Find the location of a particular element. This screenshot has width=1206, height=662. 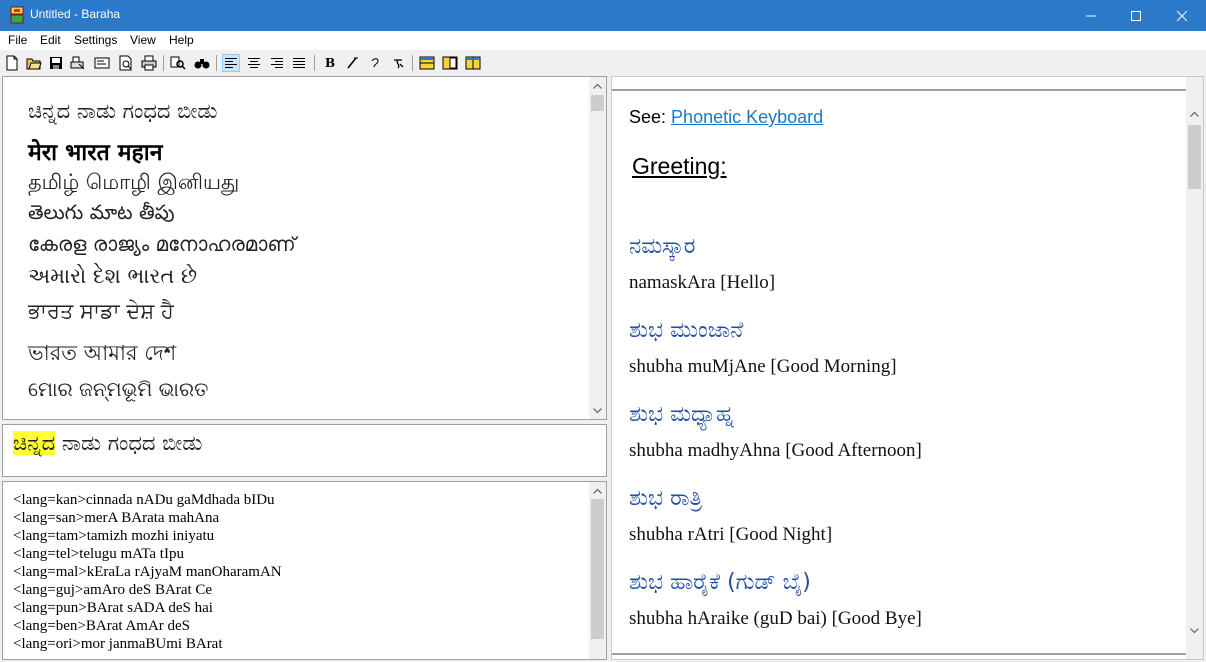

line-gujarati: અમારો દેશ ભારત છે is located at coordinates (113, 276).